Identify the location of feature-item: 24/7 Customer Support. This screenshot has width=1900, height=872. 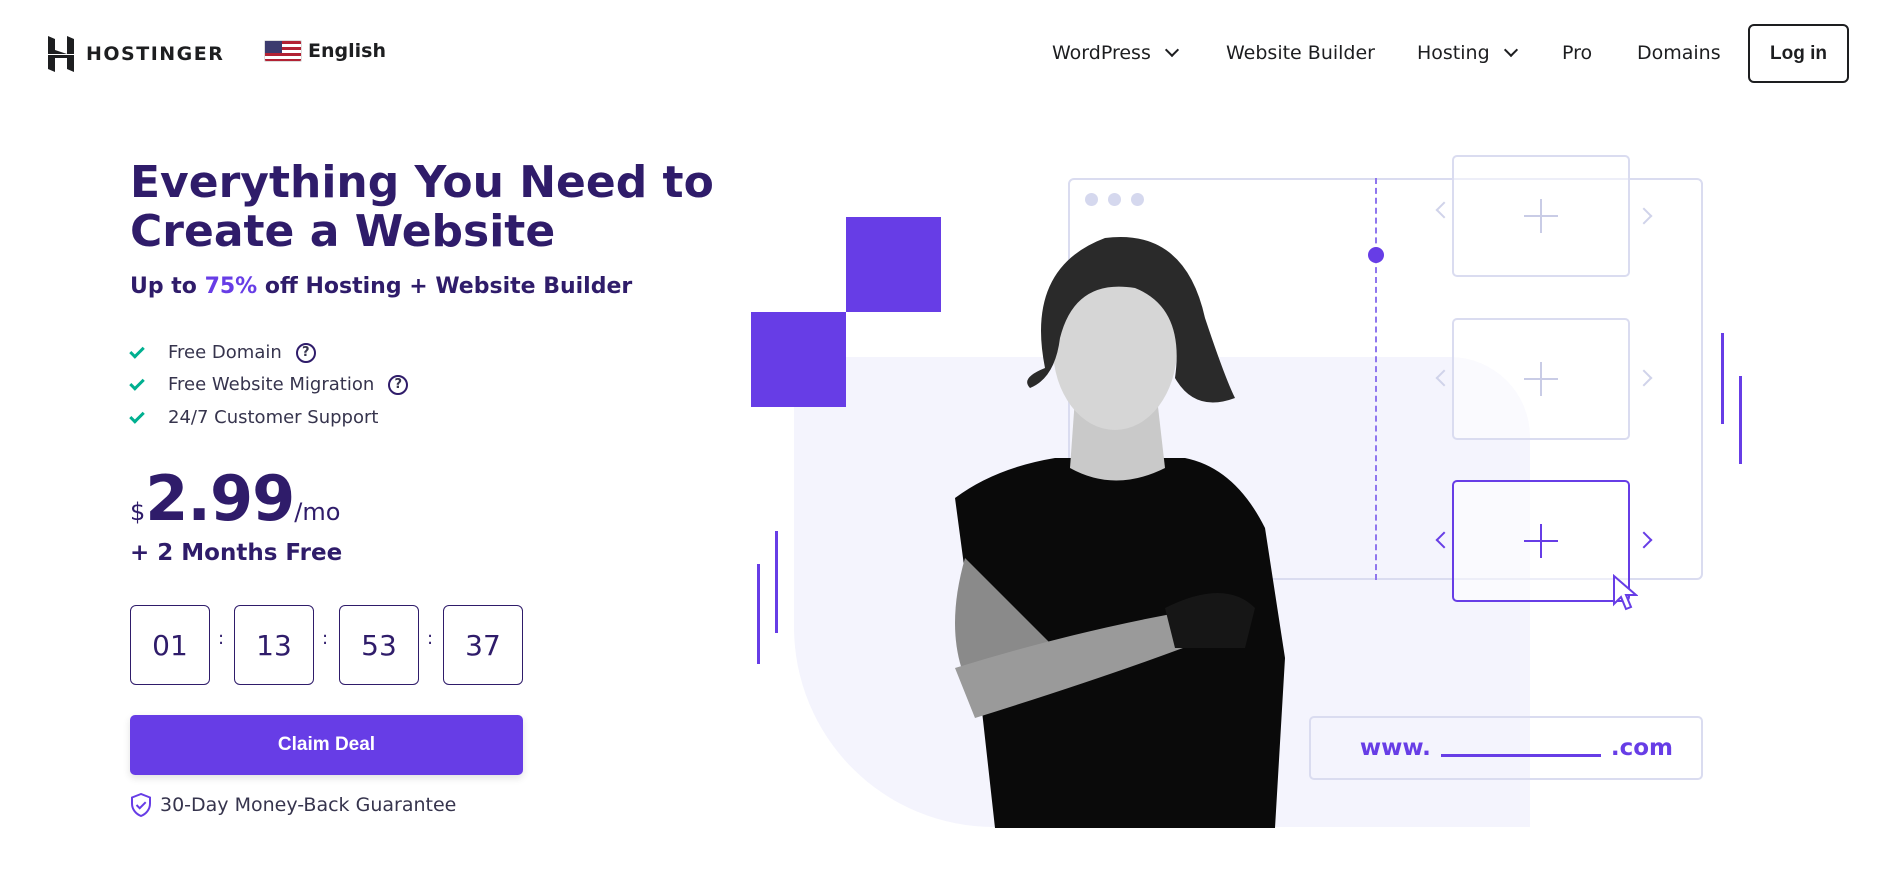
(254, 417).